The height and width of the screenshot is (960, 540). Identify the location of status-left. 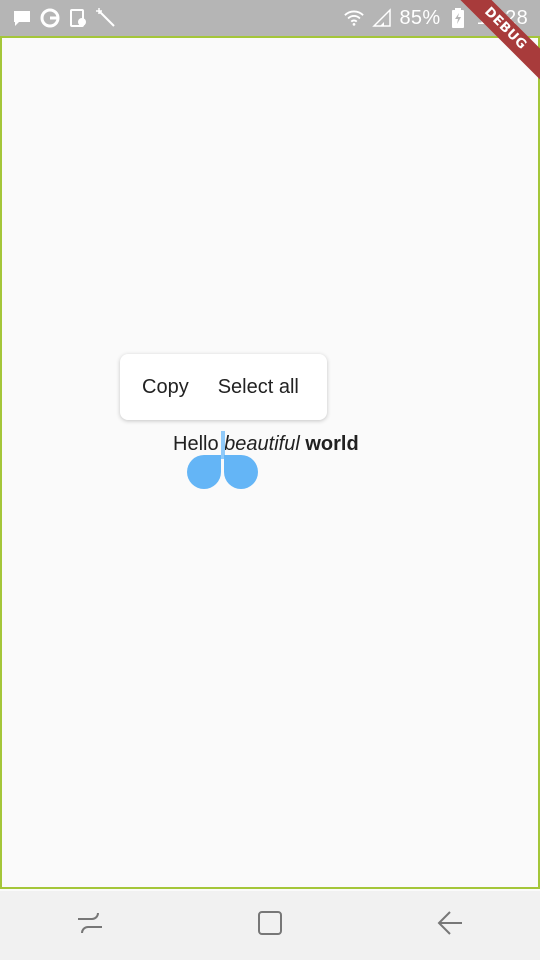
(64, 18).